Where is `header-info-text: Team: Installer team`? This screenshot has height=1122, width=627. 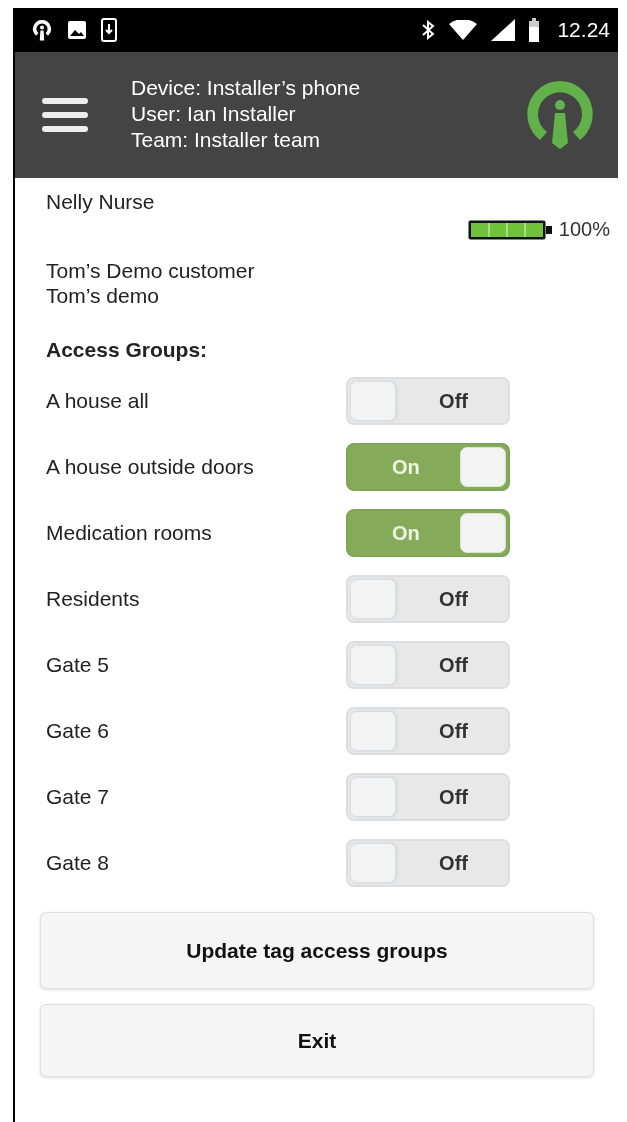
header-info-text: Team: Installer team is located at coordinates (226, 140).